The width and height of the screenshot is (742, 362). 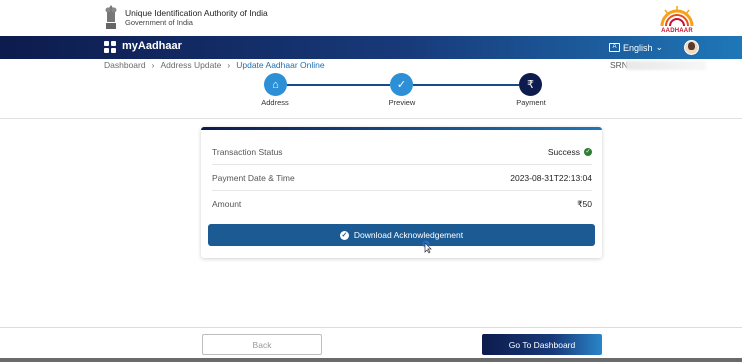 I want to click on back-button: Back, so click(x=262, y=344).